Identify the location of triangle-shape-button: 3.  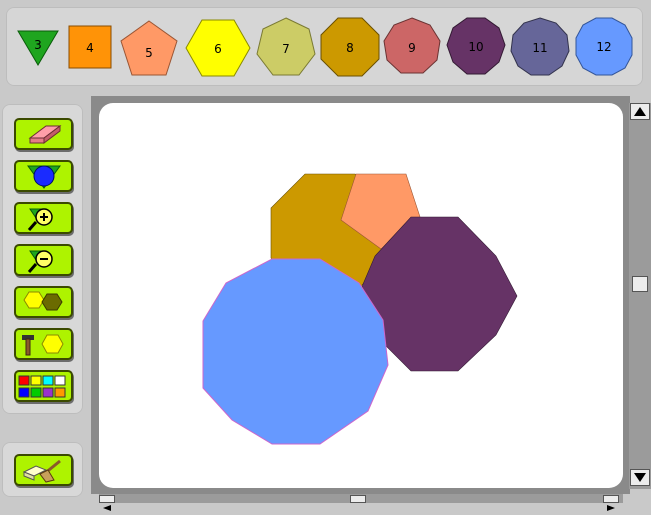
(38, 47).